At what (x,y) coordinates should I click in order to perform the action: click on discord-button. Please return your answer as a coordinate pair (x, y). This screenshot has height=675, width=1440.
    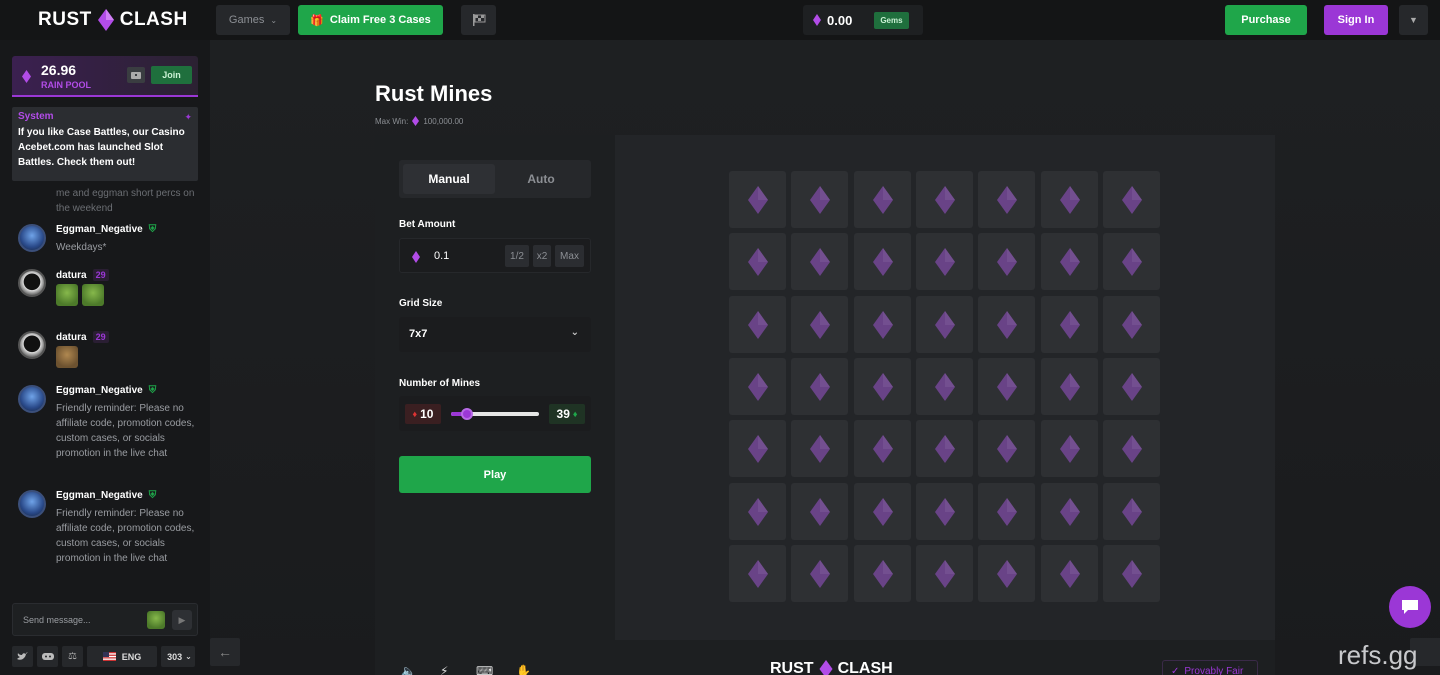
    Looking at the image, I should click on (47, 656).